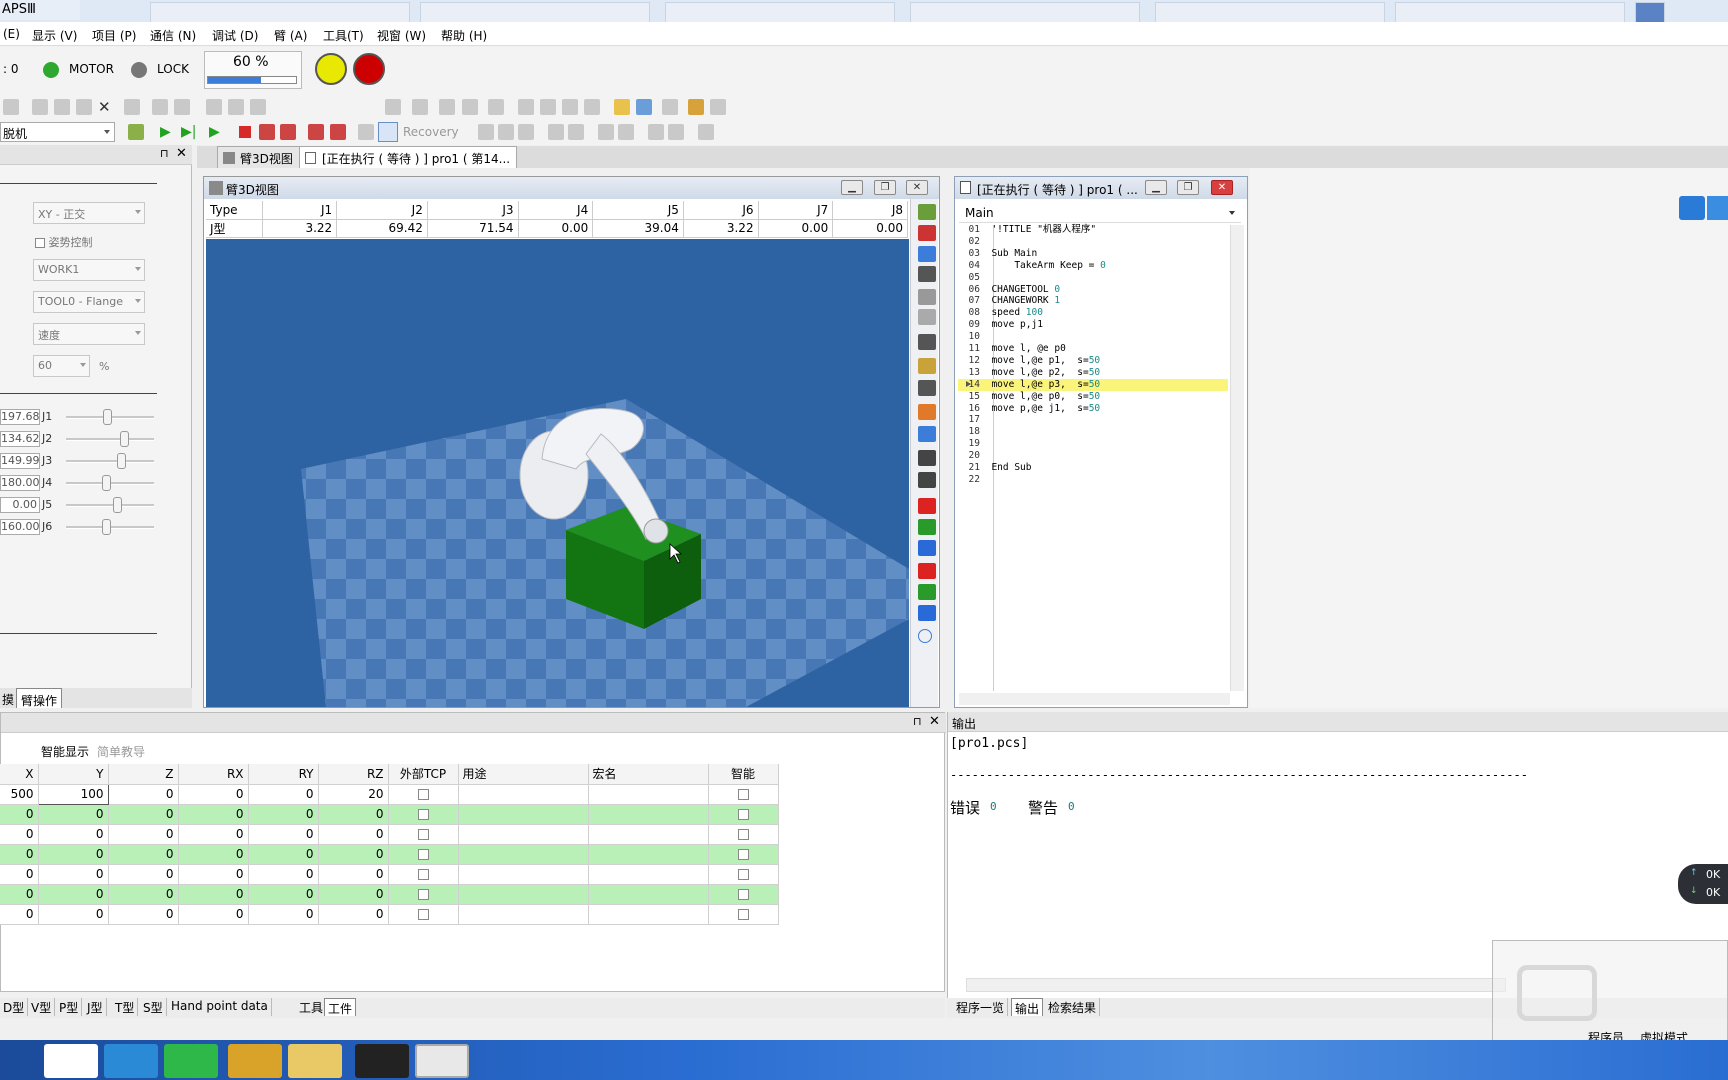 The height and width of the screenshot is (1080, 1728). Describe the element at coordinates (89, 270) in the screenshot. I see `work-select: WORK1` at that location.